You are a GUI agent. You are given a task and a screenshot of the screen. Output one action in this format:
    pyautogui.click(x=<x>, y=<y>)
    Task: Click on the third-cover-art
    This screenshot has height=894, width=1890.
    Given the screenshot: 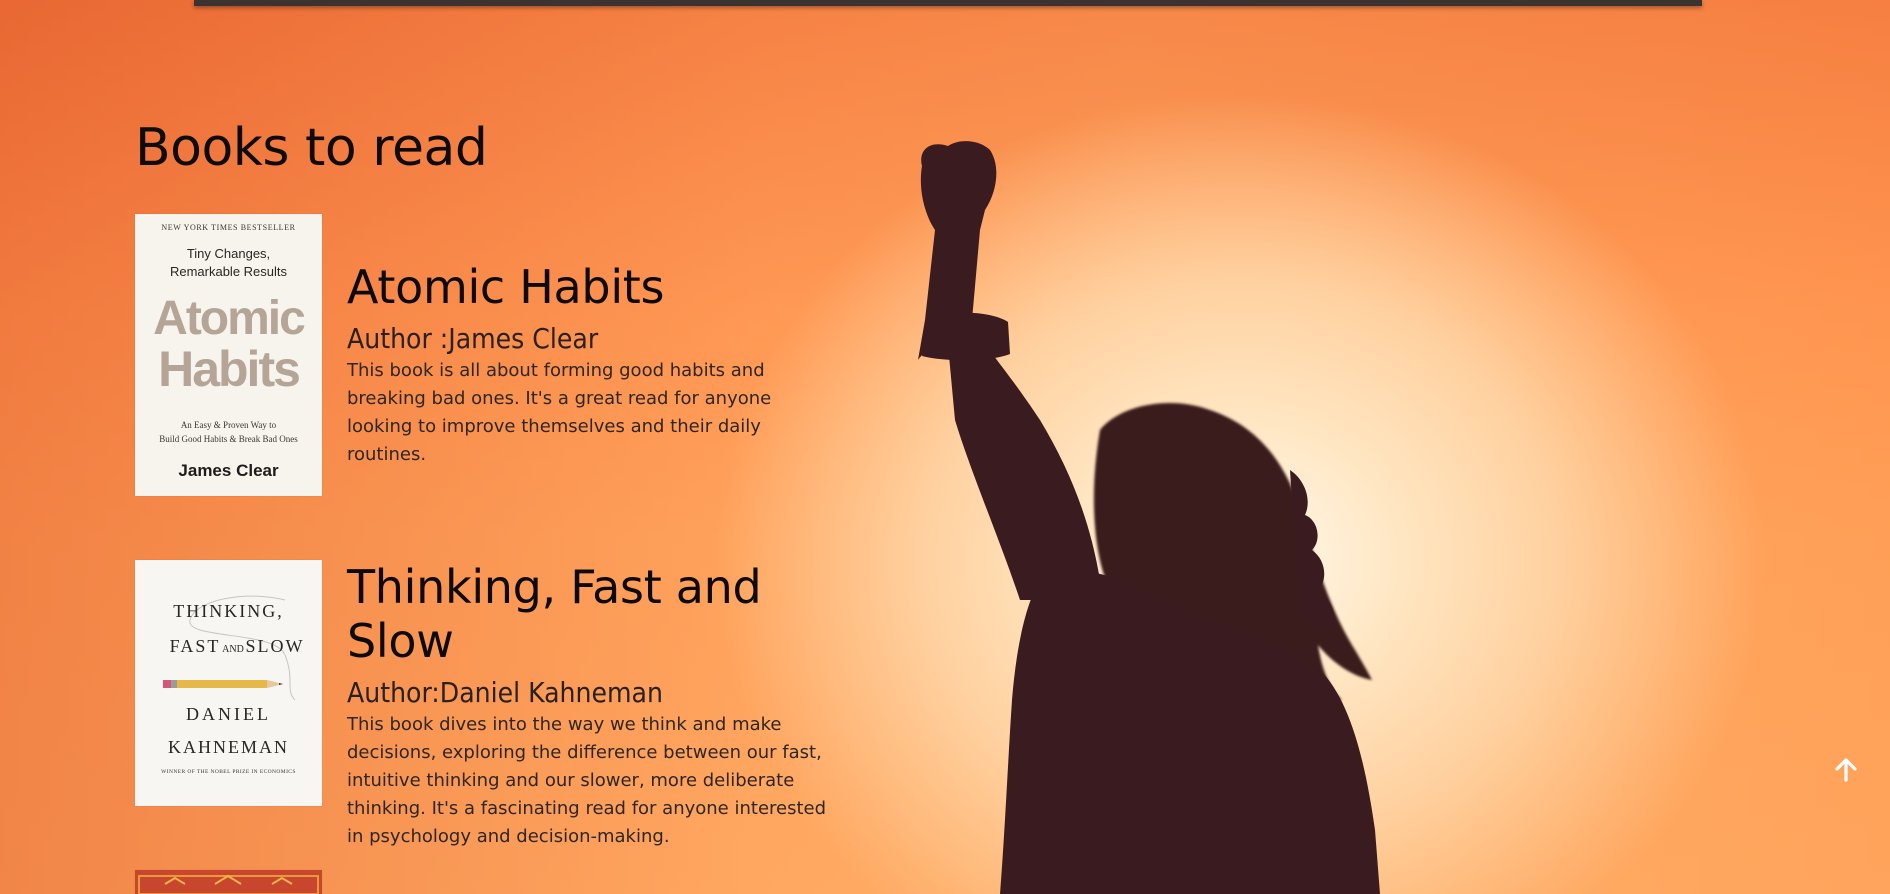 What is the action you would take?
    pyautogui.click(x=228, y=882)
    